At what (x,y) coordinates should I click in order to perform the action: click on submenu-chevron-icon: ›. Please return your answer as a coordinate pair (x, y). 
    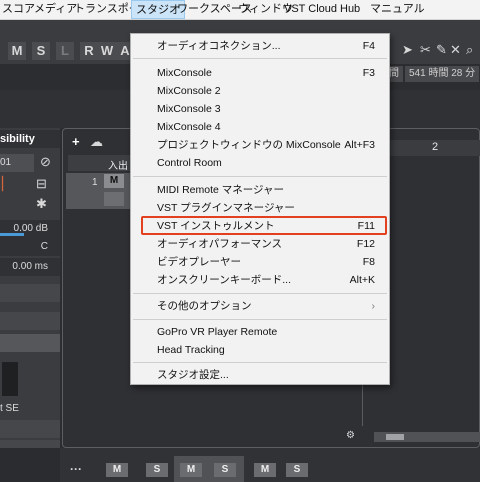
    Looking at the image, I should click on (373, 306).